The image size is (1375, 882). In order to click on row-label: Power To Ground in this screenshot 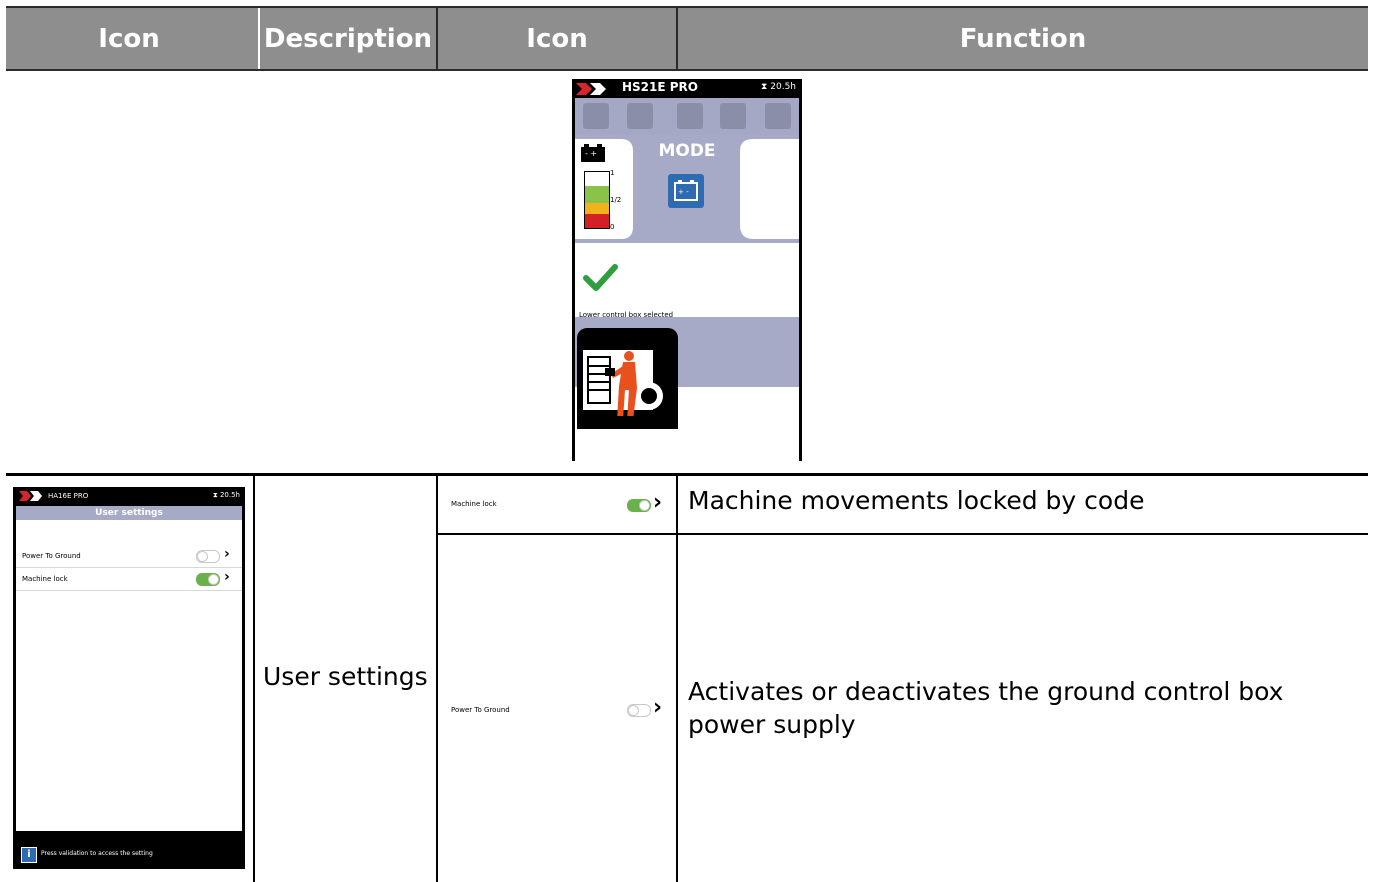, I will do `click(51, 556)`.